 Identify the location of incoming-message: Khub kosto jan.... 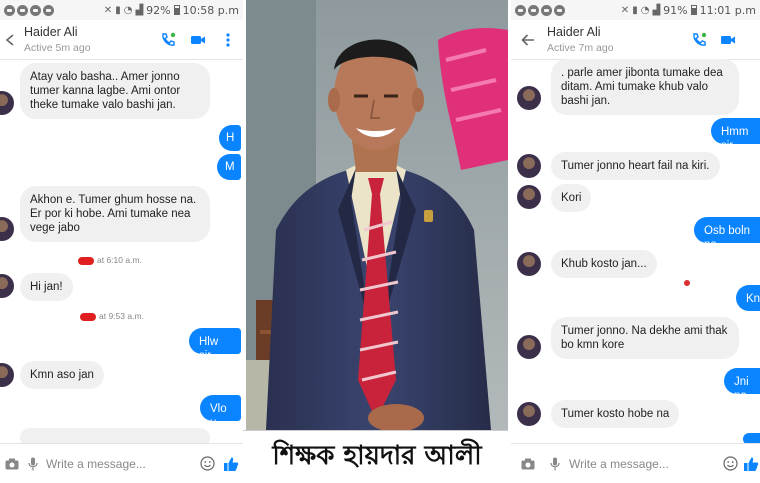
(604, 264).